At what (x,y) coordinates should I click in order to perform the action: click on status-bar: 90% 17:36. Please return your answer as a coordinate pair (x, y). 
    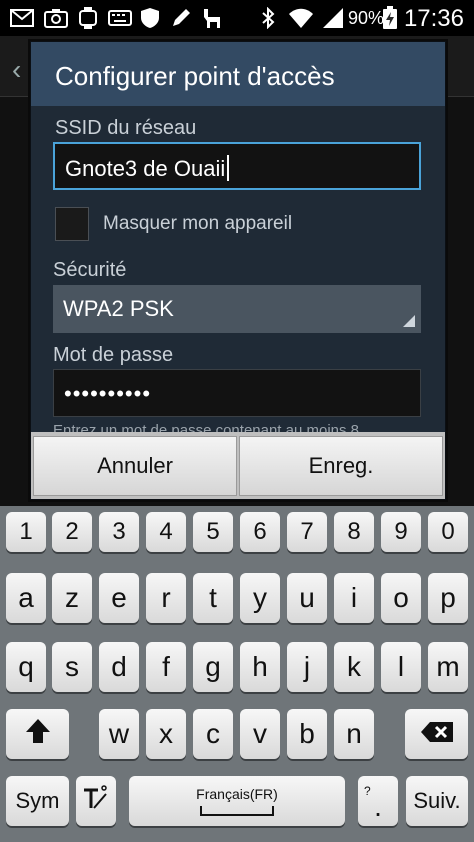
    Looking at the image, I should click on (237, 18).